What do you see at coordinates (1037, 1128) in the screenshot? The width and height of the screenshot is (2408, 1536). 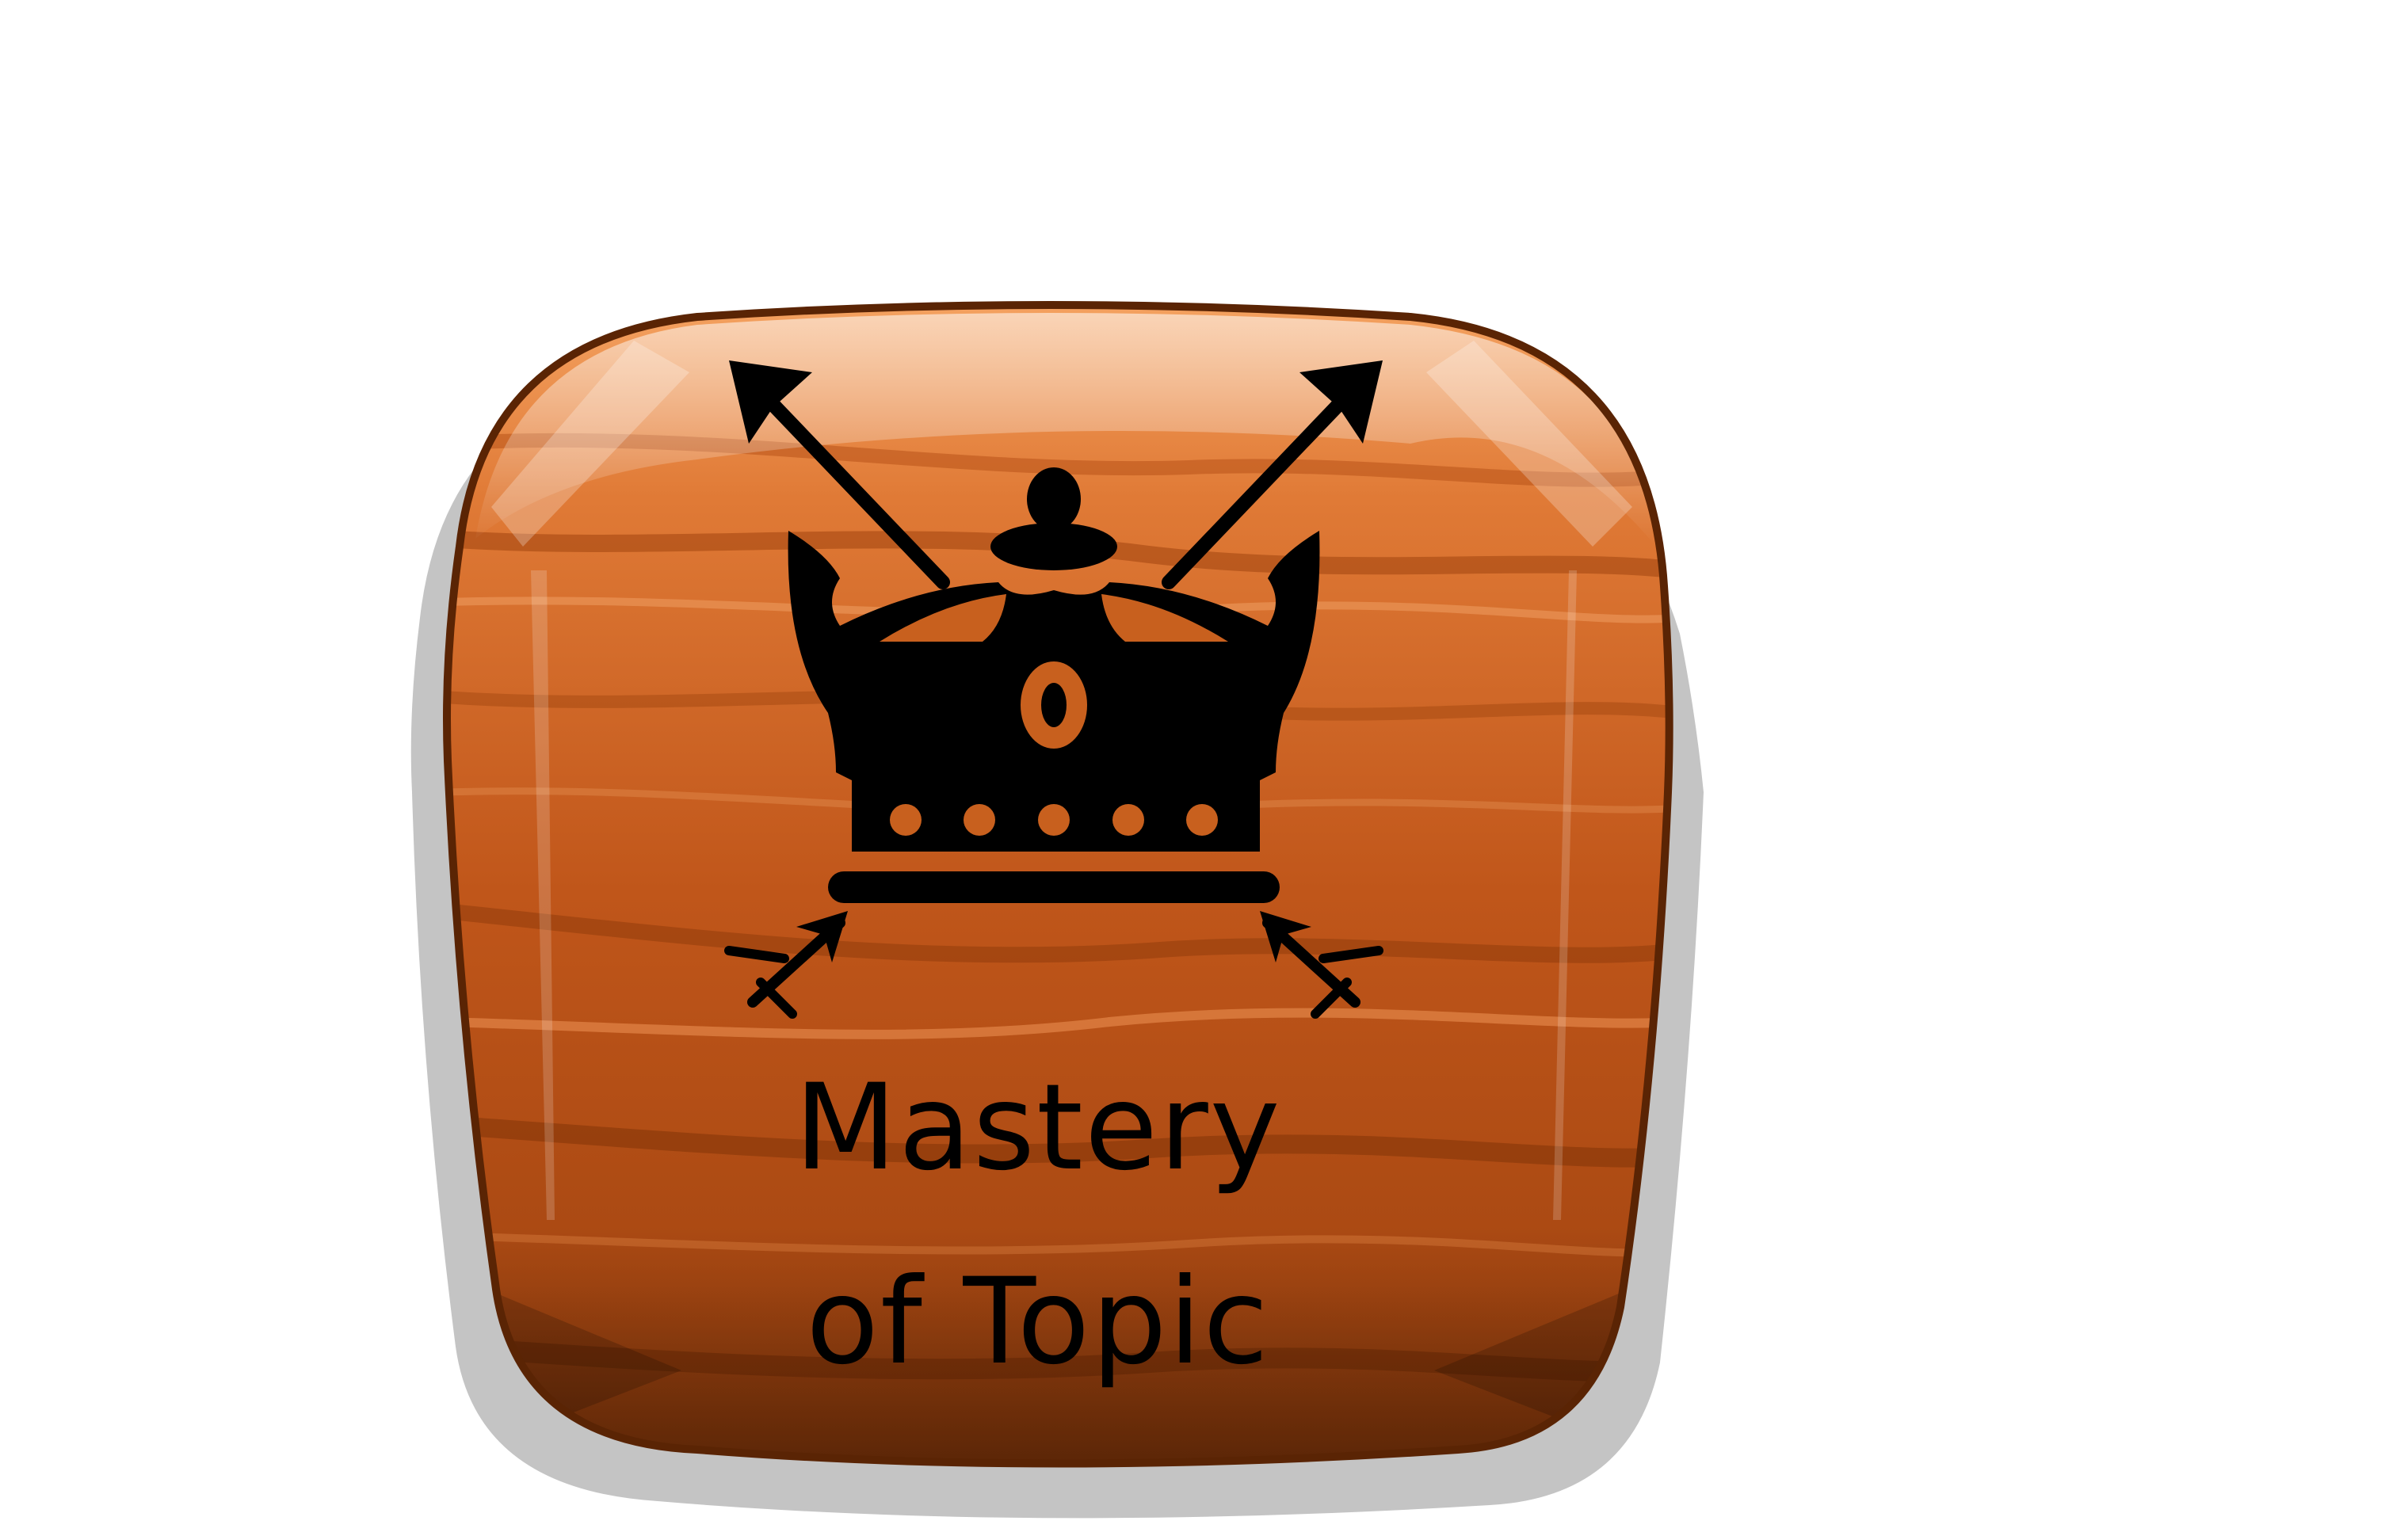 I see `badge-title-line1: Mastery` at bounding box center [1037, 1128].